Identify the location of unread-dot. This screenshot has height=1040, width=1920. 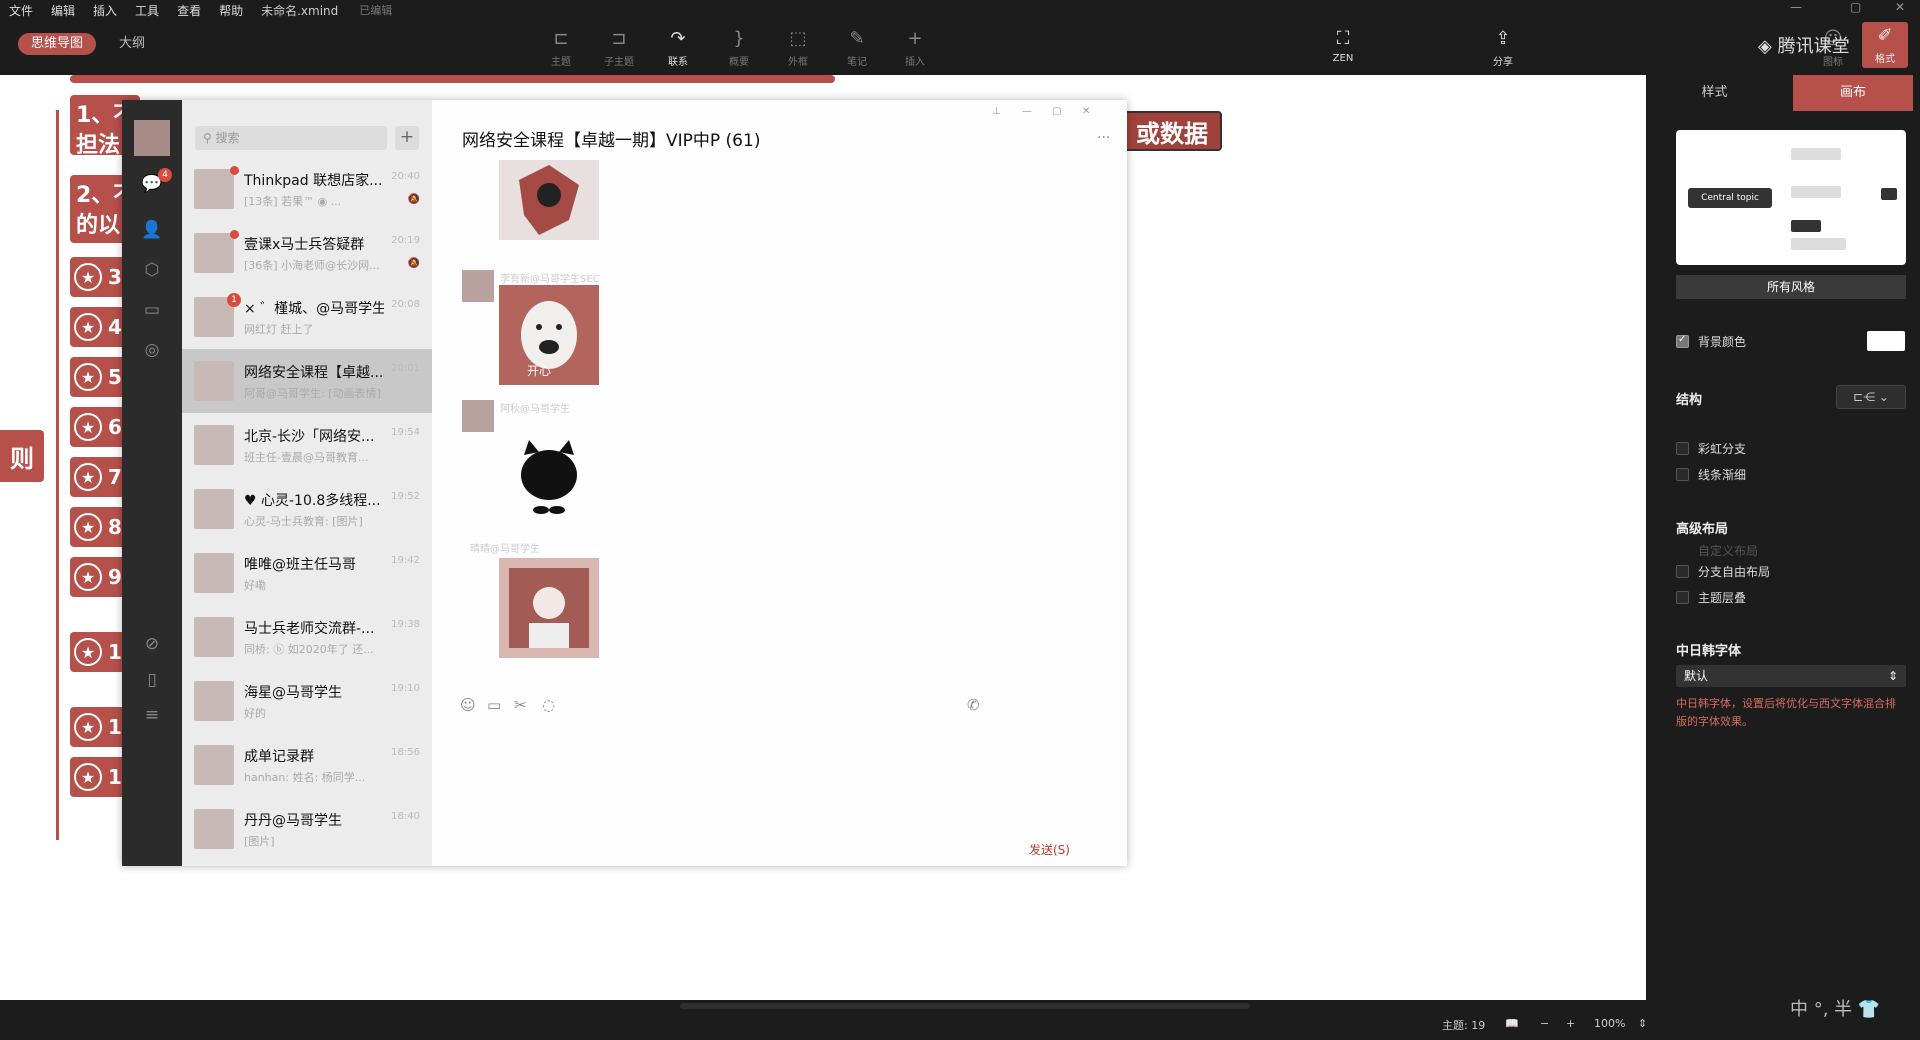
(234, 234).